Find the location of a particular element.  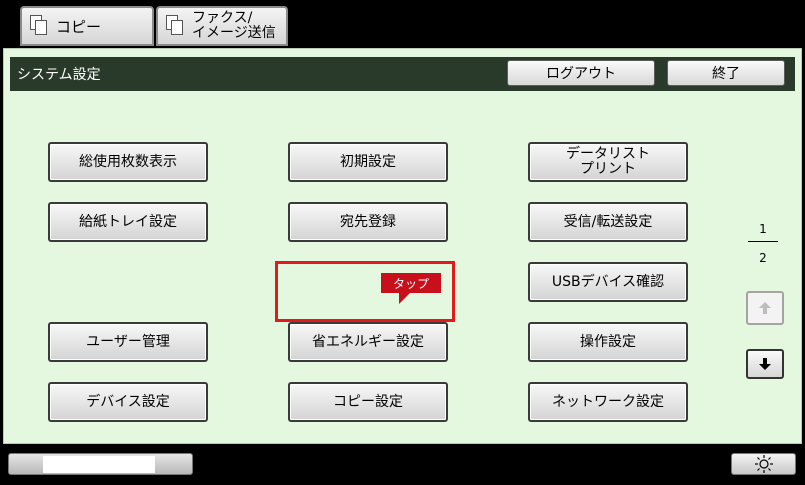

copy-pages-icon is located at coordinates (40, 26).